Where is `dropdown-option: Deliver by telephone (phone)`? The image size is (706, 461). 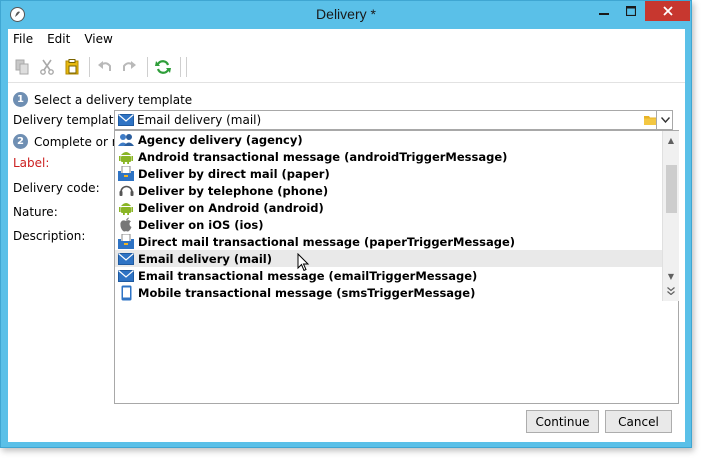
dropdown-option: Deliver by telephone (phone) is located at coordinates (388, 190).